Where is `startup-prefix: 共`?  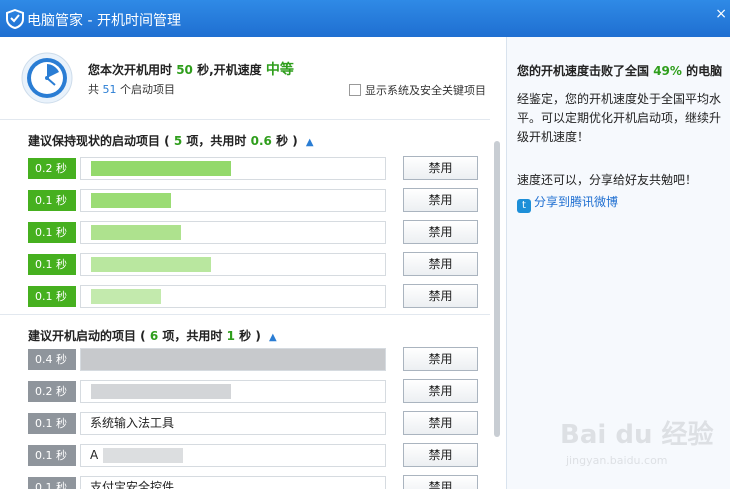 startup-prefix: 共 is located at coordinates (93, 89).